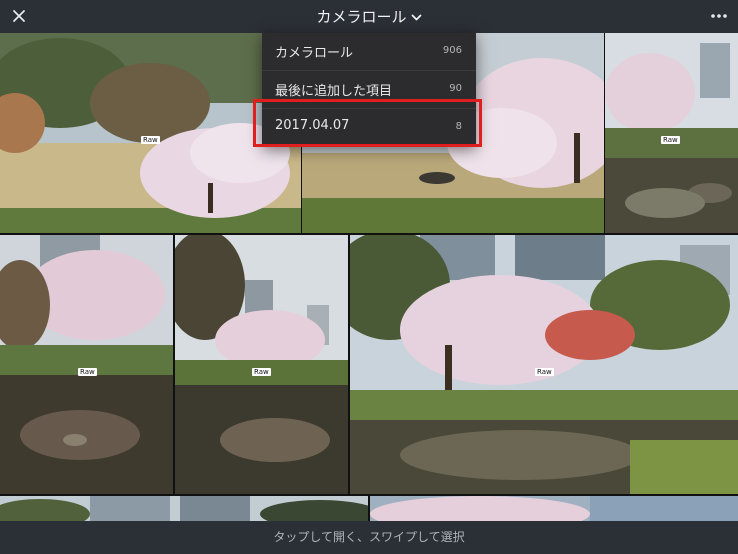 The height and width of the screenshot is (554, 738). I want to click on album-item-label: 2017.04.07, so click(312, 125).